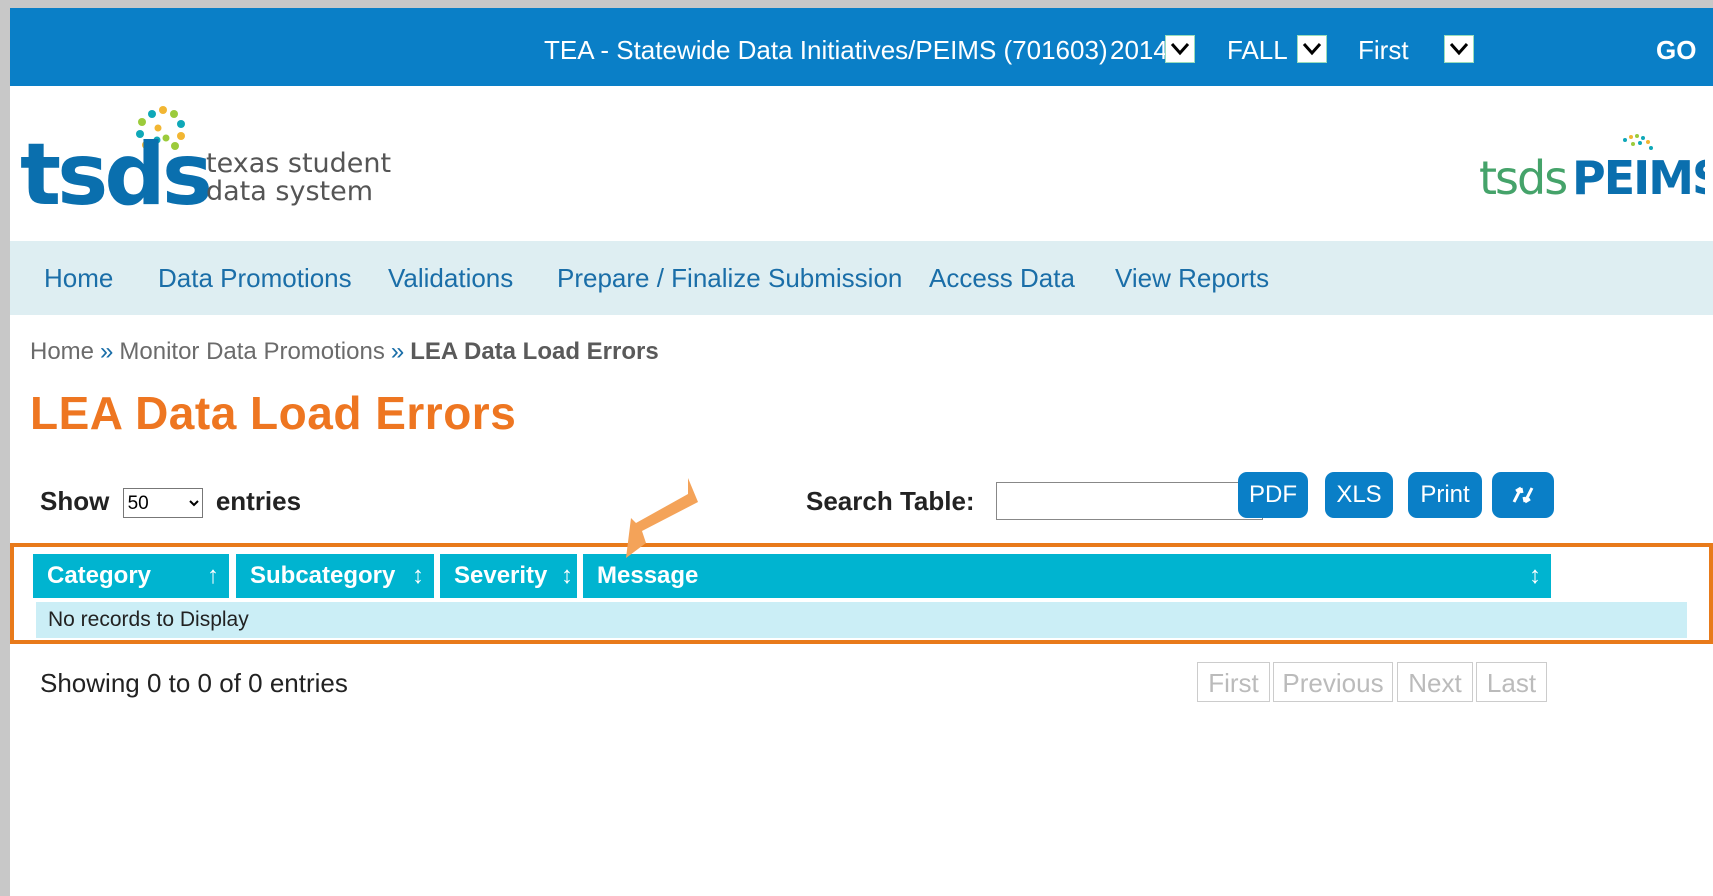  I want to click on entries-label: entries, so click(258, 501).